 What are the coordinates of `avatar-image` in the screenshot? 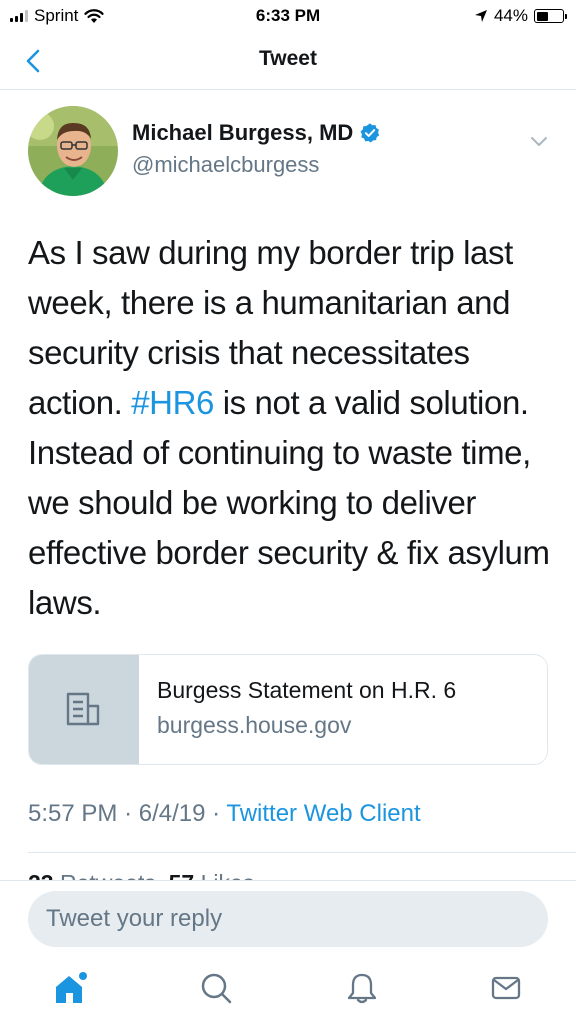 It's located at (73, 151).